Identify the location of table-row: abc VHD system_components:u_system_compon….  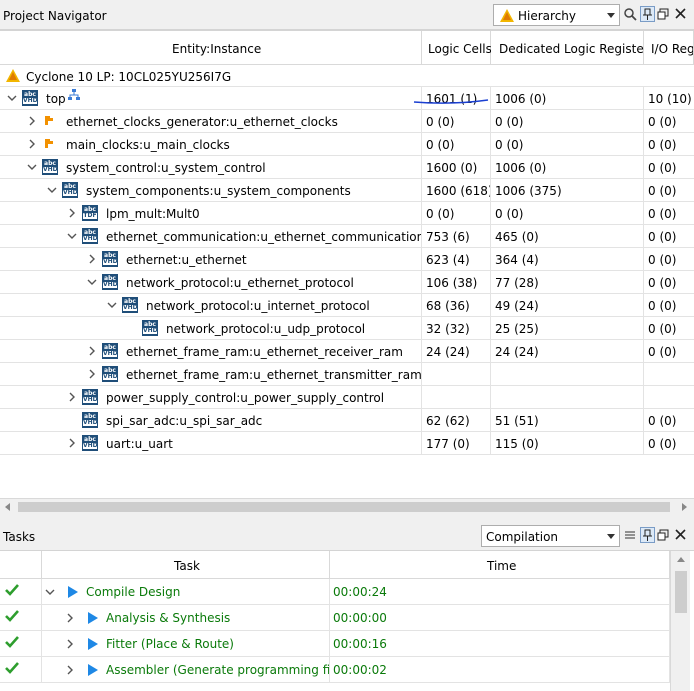
(347, 190).